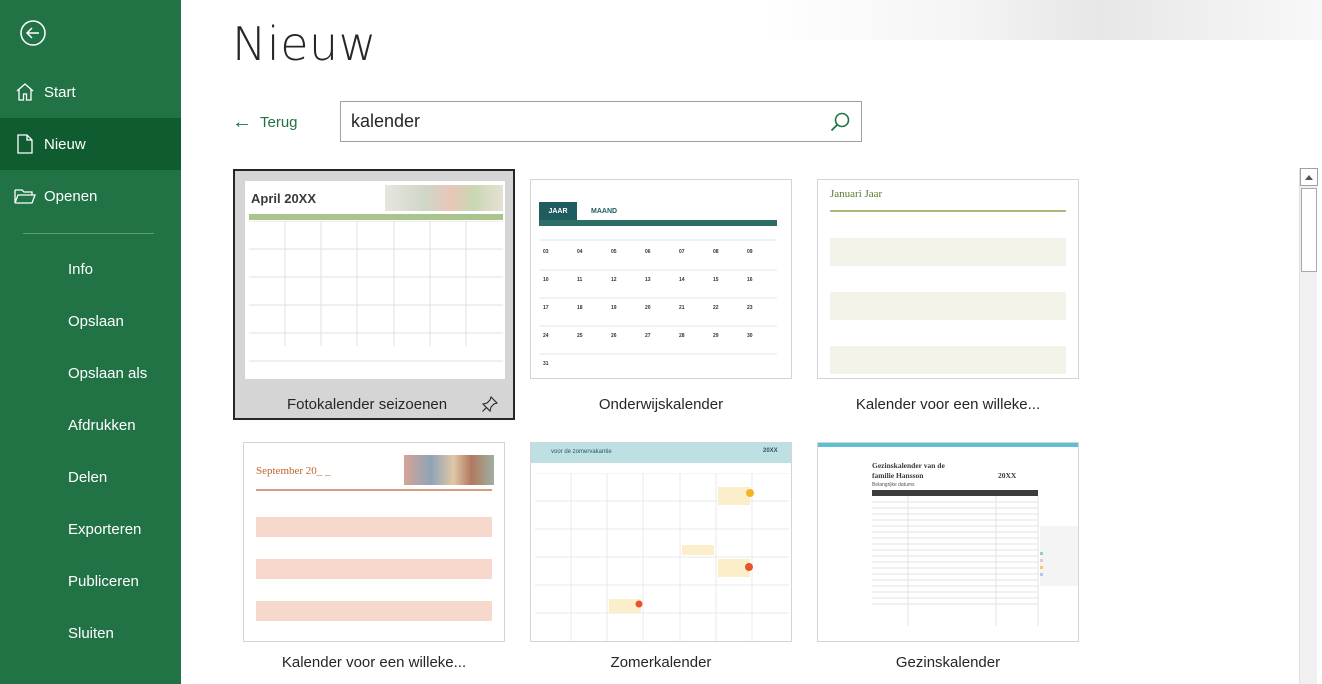 This screenshot has height=684, width=1322. I want to click on template-caption: Gezinskalender, so click(948, 662).